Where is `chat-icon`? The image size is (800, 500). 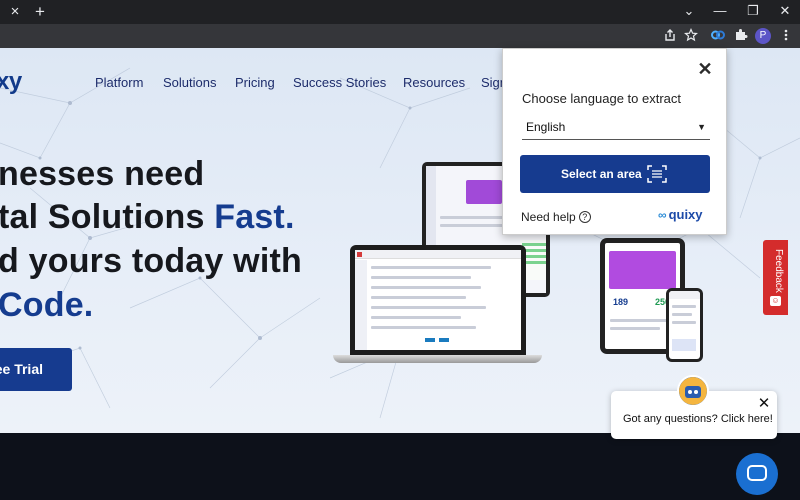
chat-icon is located at coordinates (757, 473).